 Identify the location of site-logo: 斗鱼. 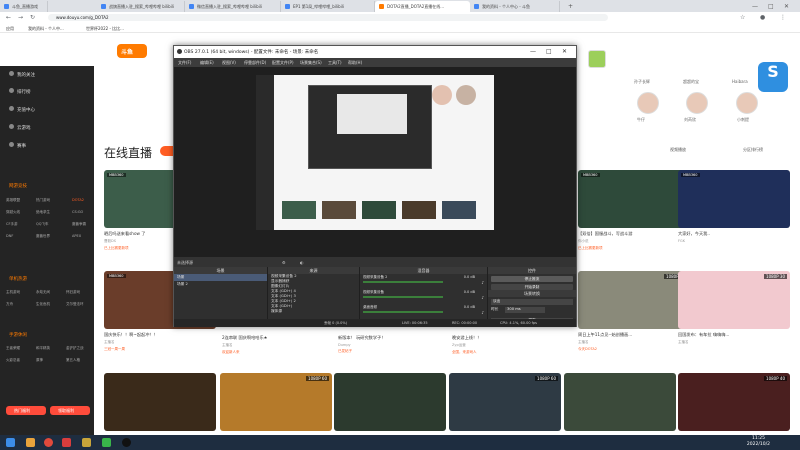
(132, 51).